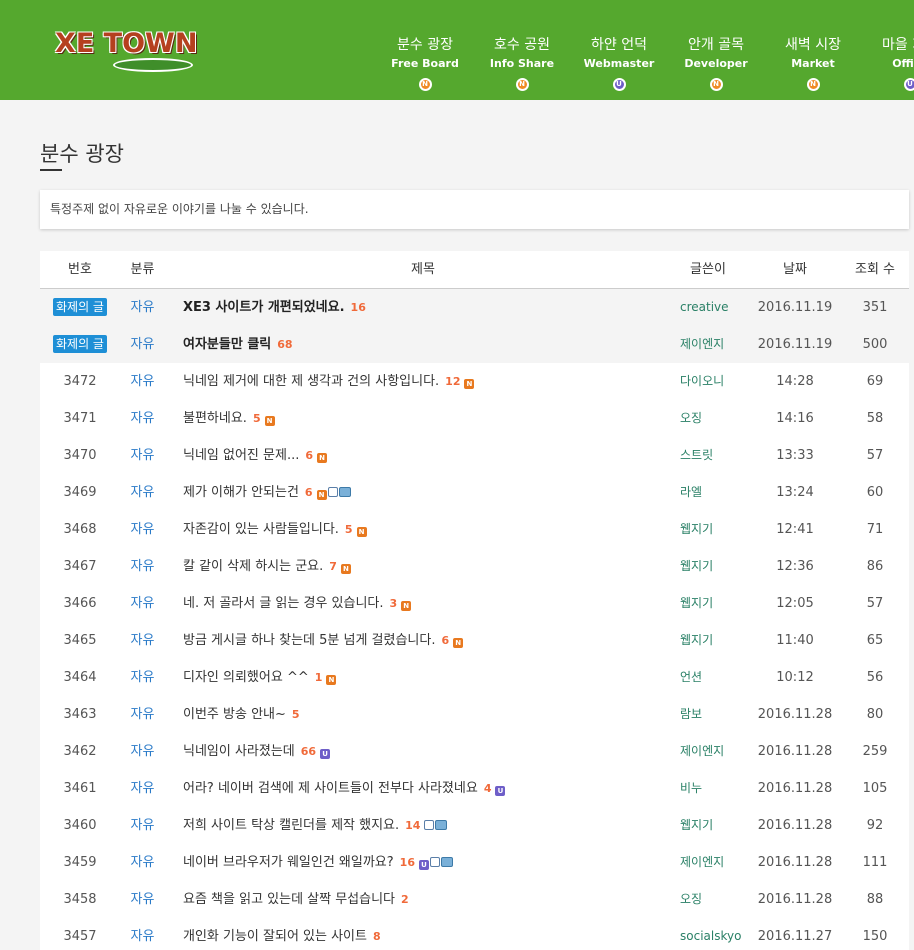 The image size is (914, 950). I want to click on row-number: 3461, so click(80, 788).